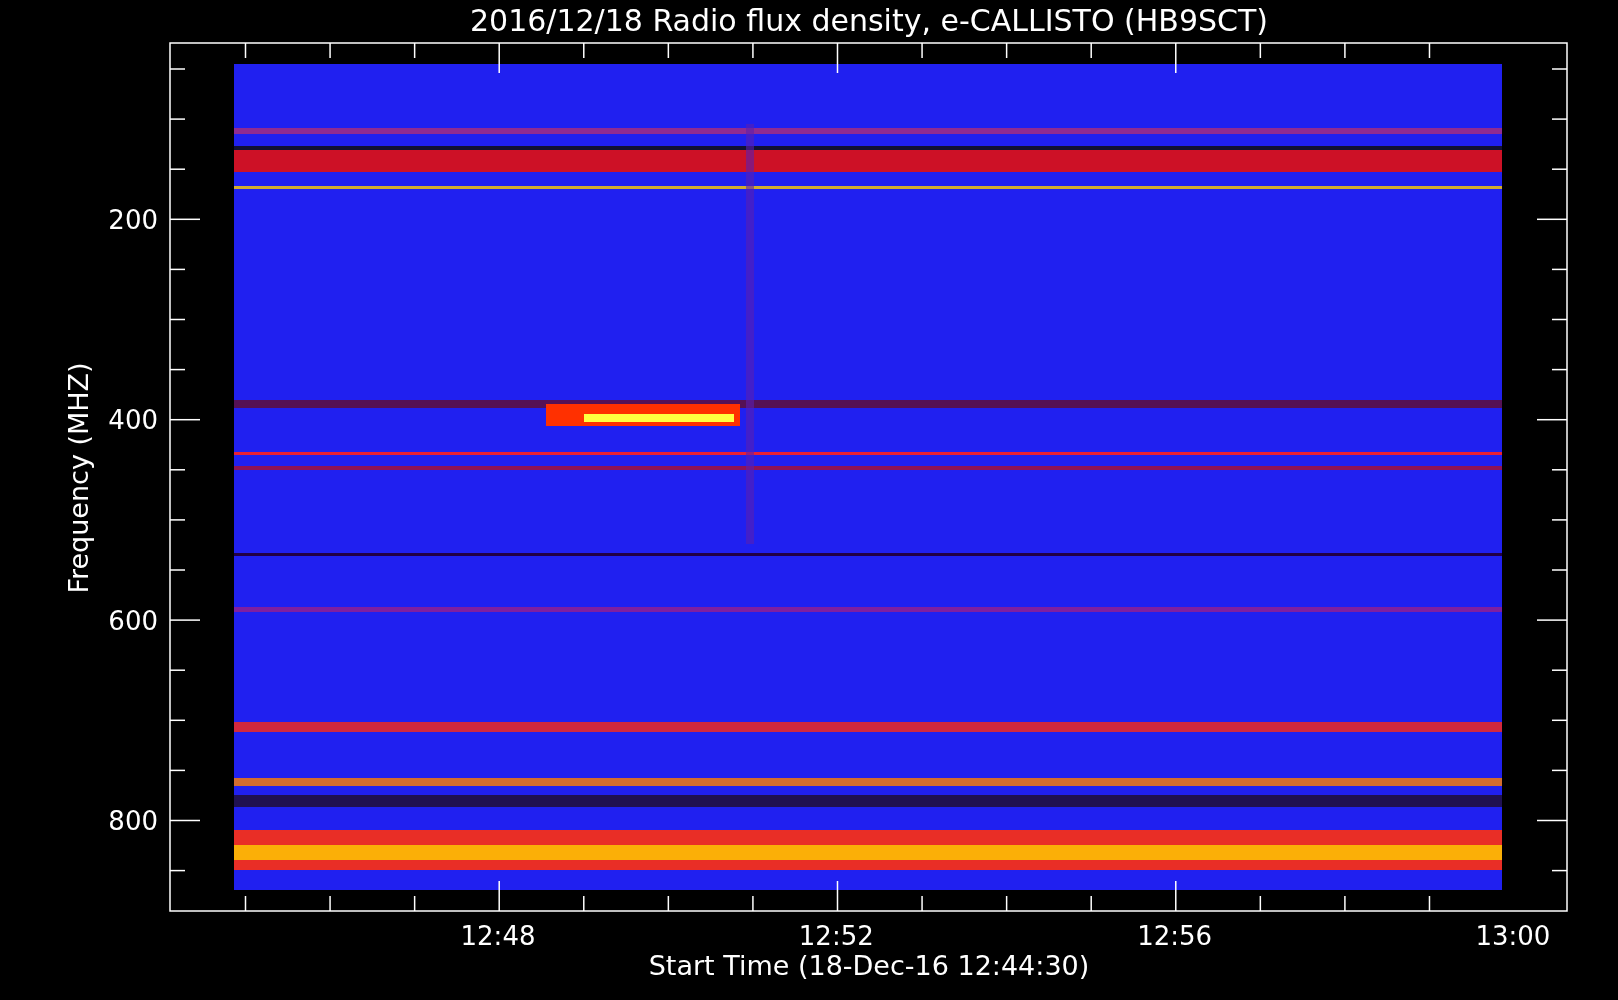  Describe the element at coordinates (133, 620) in the screenshot. I see `tick-label: 600` at that location.